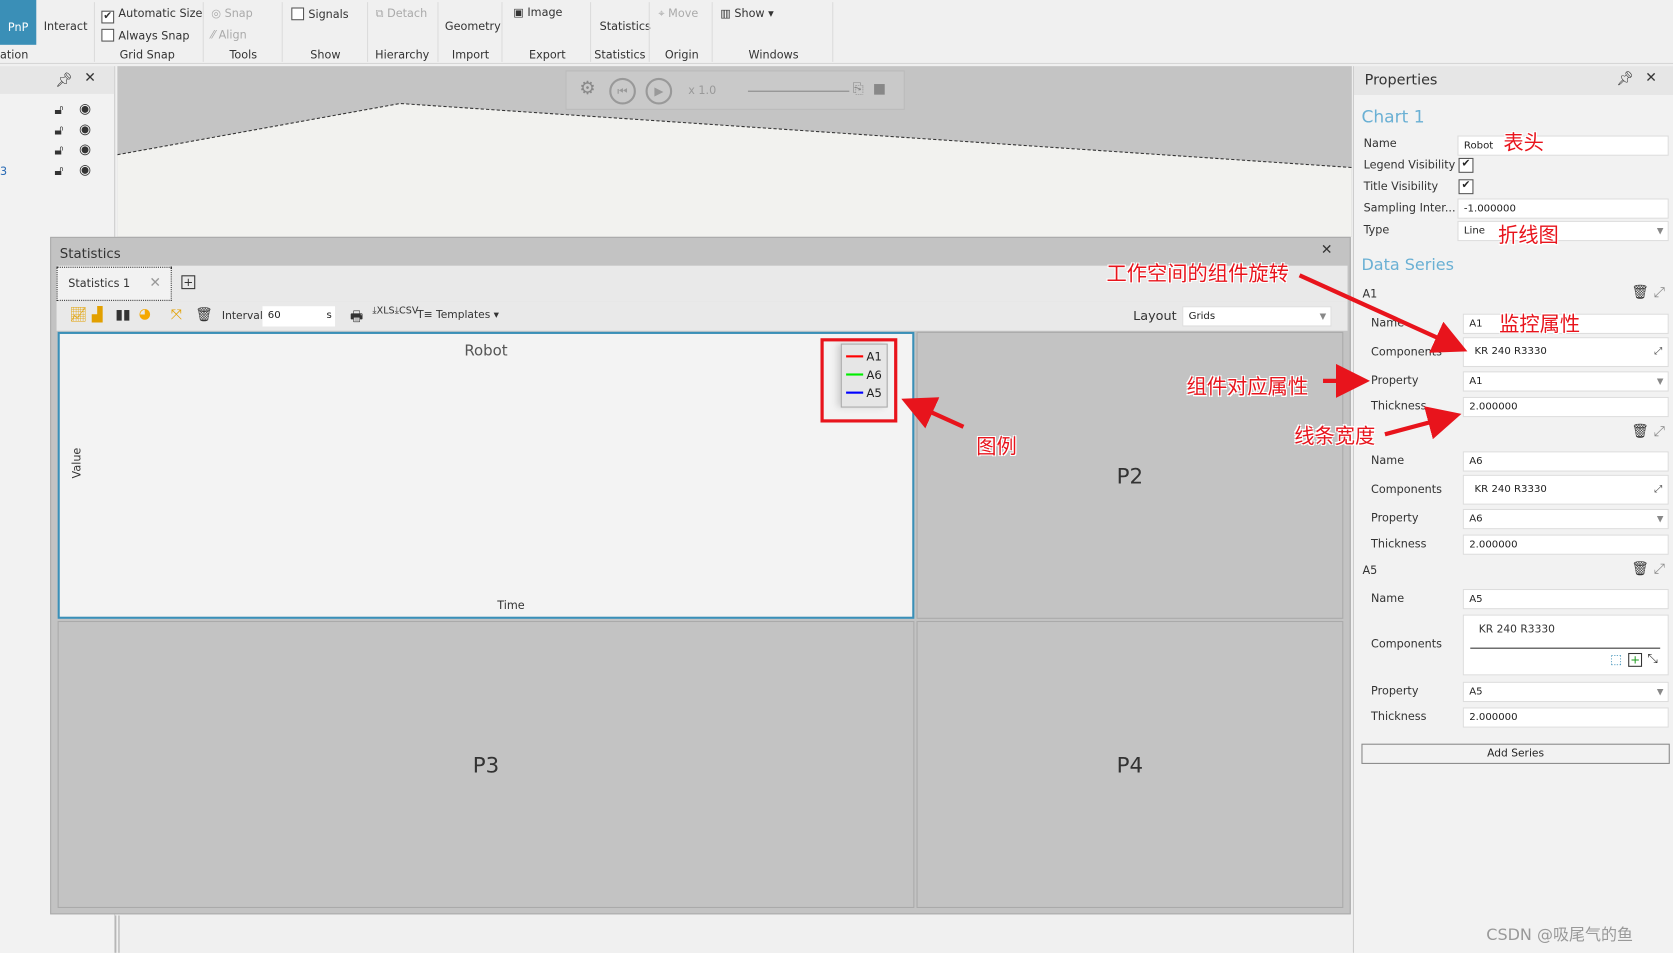 This screenshot has height=953, width=1673. I want to click on move-button: ⌖ Move, so click(678, 14).